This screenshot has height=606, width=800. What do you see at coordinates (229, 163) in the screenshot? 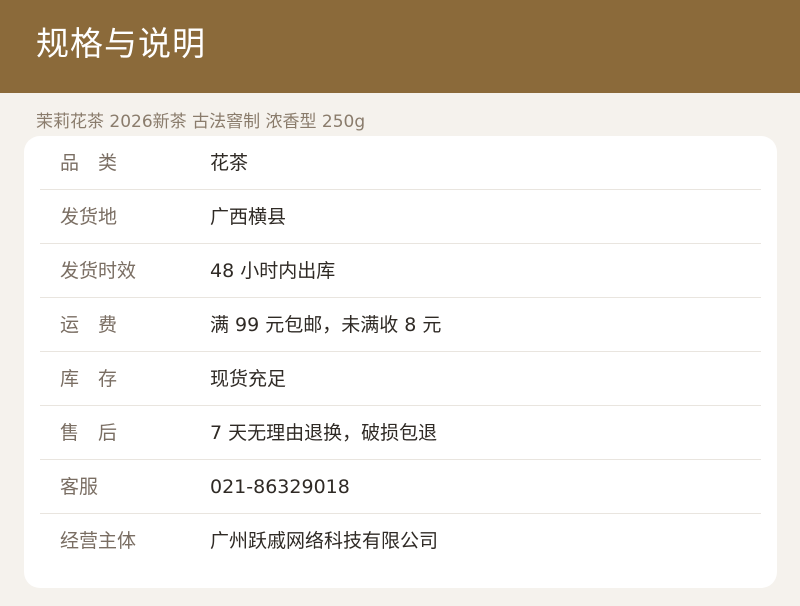
I see `spec-value: 花茶` at bounding box center [229, 163].